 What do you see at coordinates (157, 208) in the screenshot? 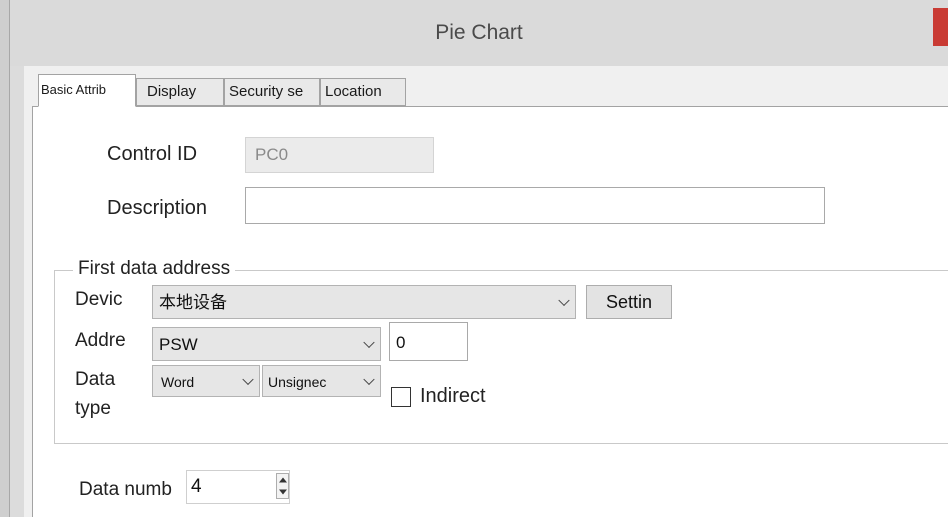
I see `description-label: Description` at bounding box center [157, 208].